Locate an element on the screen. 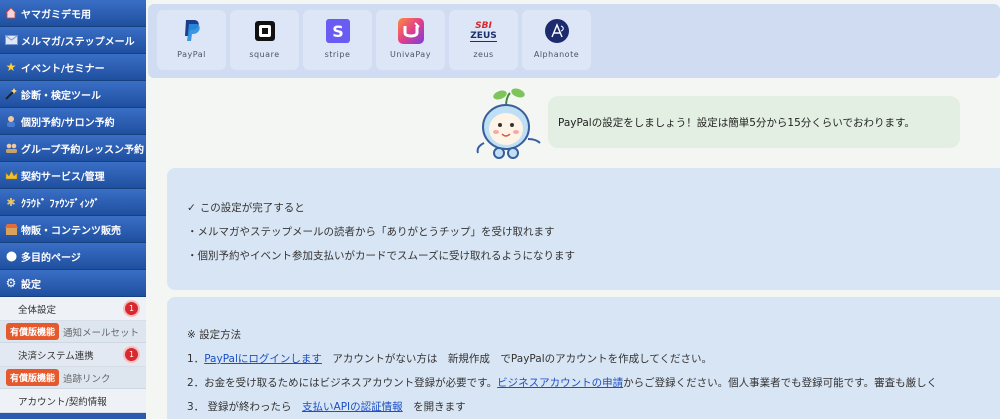 This screenshot has width=1000, height=419. home-icon is located at coordinates (11, 13).